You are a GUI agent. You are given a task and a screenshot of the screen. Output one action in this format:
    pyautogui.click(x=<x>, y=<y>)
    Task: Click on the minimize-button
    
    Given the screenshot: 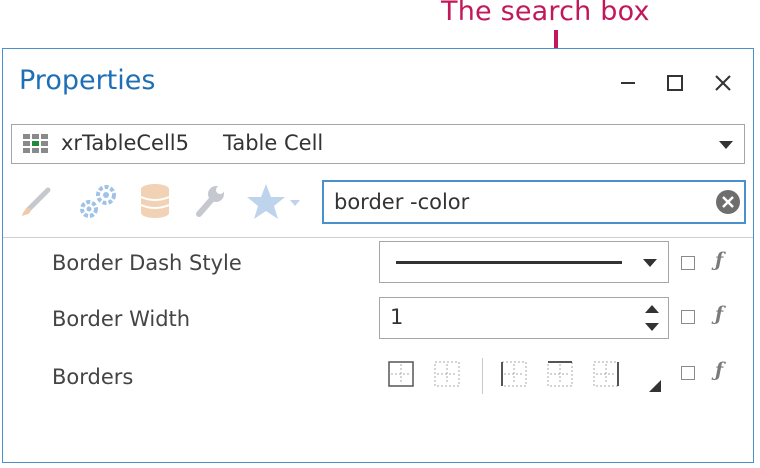 What is the action you would take?
    pyautogui.click(x=628, y=83)
    